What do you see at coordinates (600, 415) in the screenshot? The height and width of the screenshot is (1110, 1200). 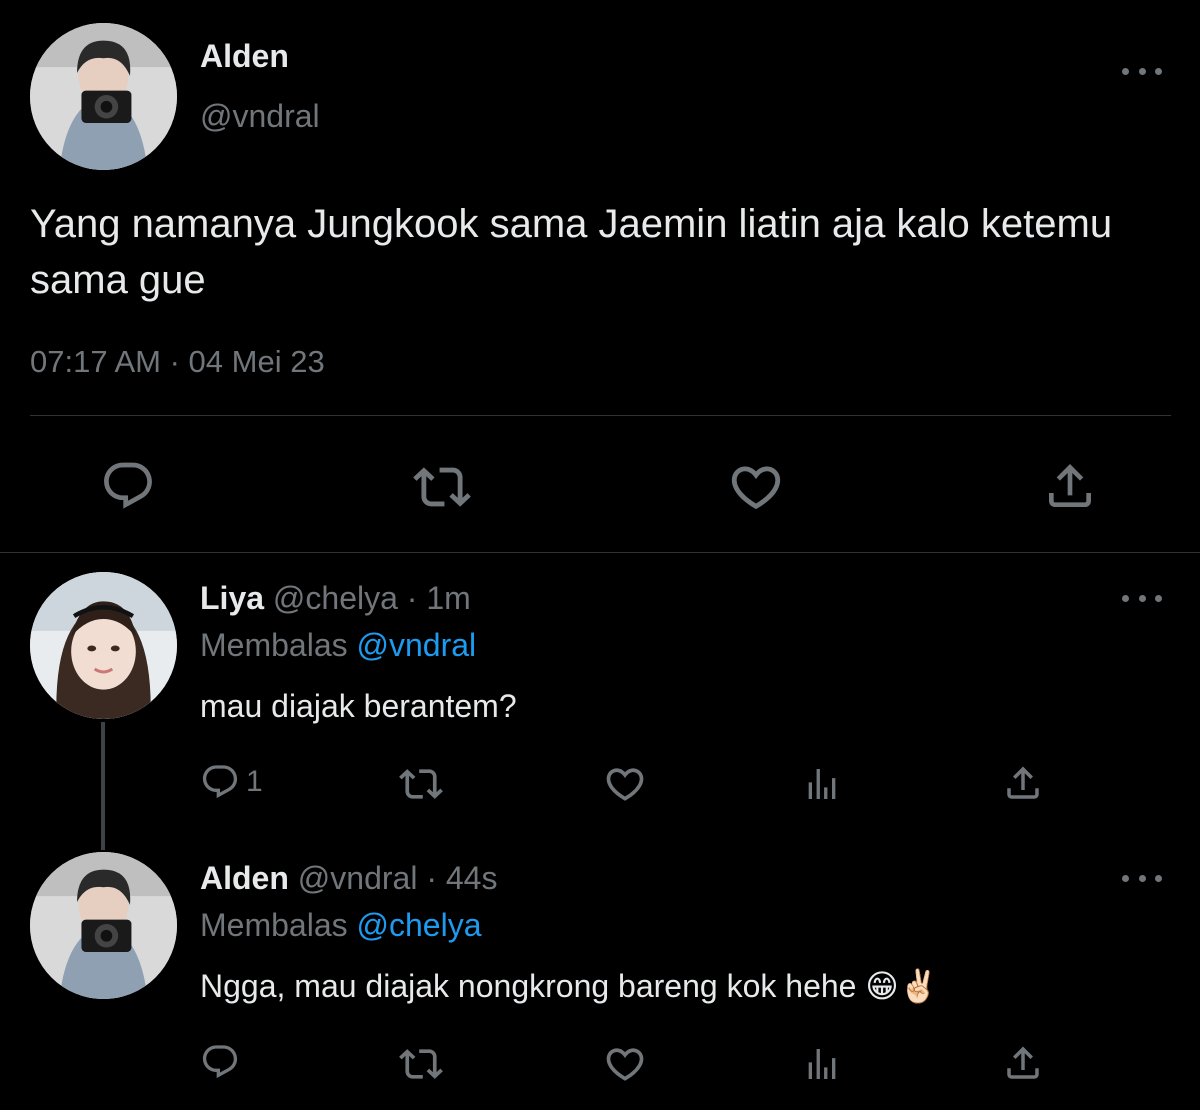 I see `divider` at bounding box center [600, 415].